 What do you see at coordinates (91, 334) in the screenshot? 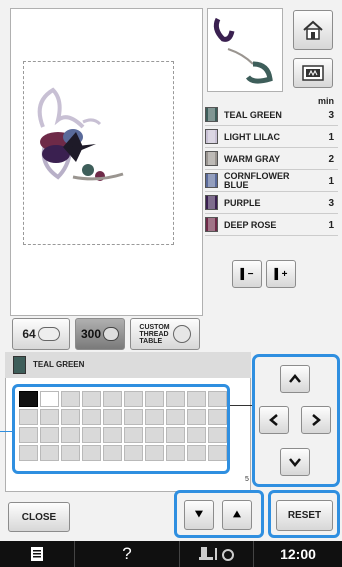
I see `tab-300-label: 300` at bounding box center [91, 334].